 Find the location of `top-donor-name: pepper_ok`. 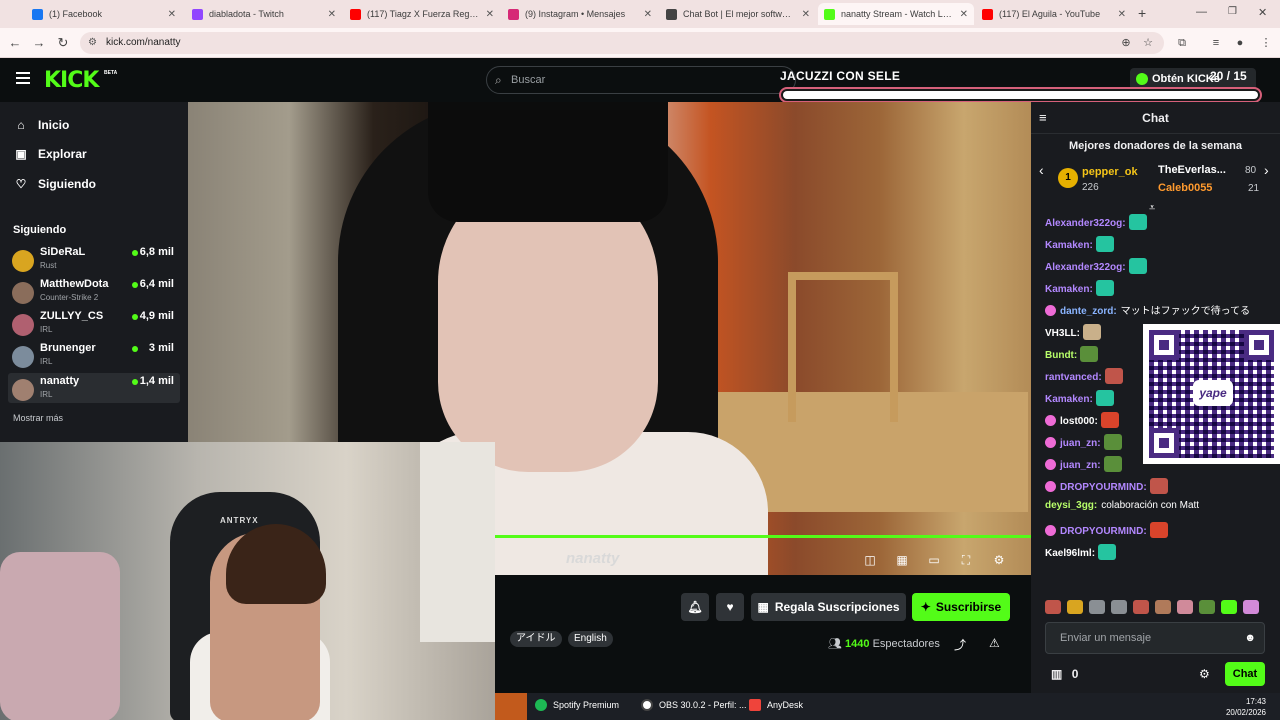

top-donor-name: pepper_ok is located at coordinates (1110, 172).